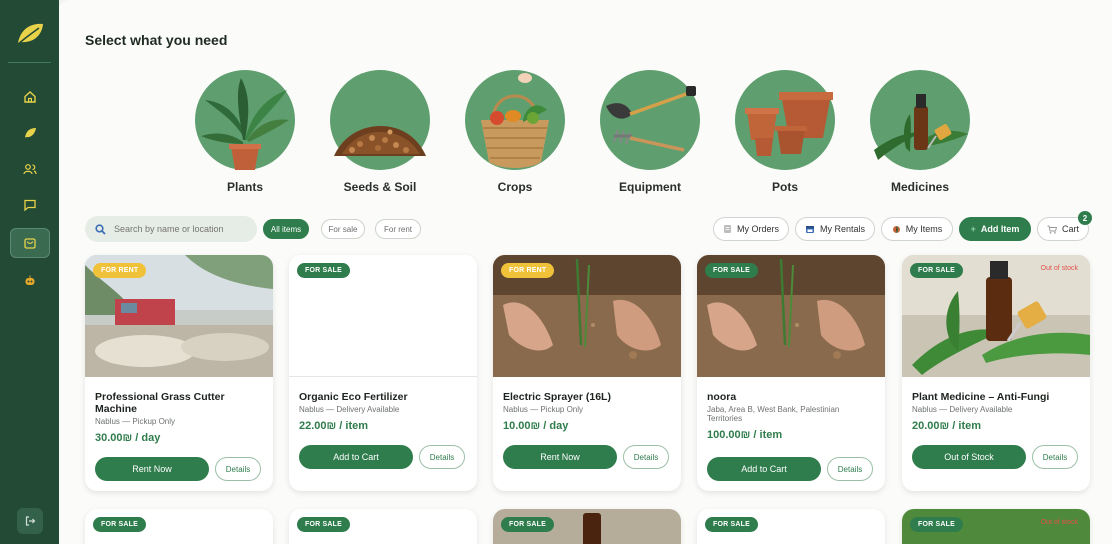 The image size is (1112, 544). I want to click on my-rentals-button: My Rentals, so click(835, 229).